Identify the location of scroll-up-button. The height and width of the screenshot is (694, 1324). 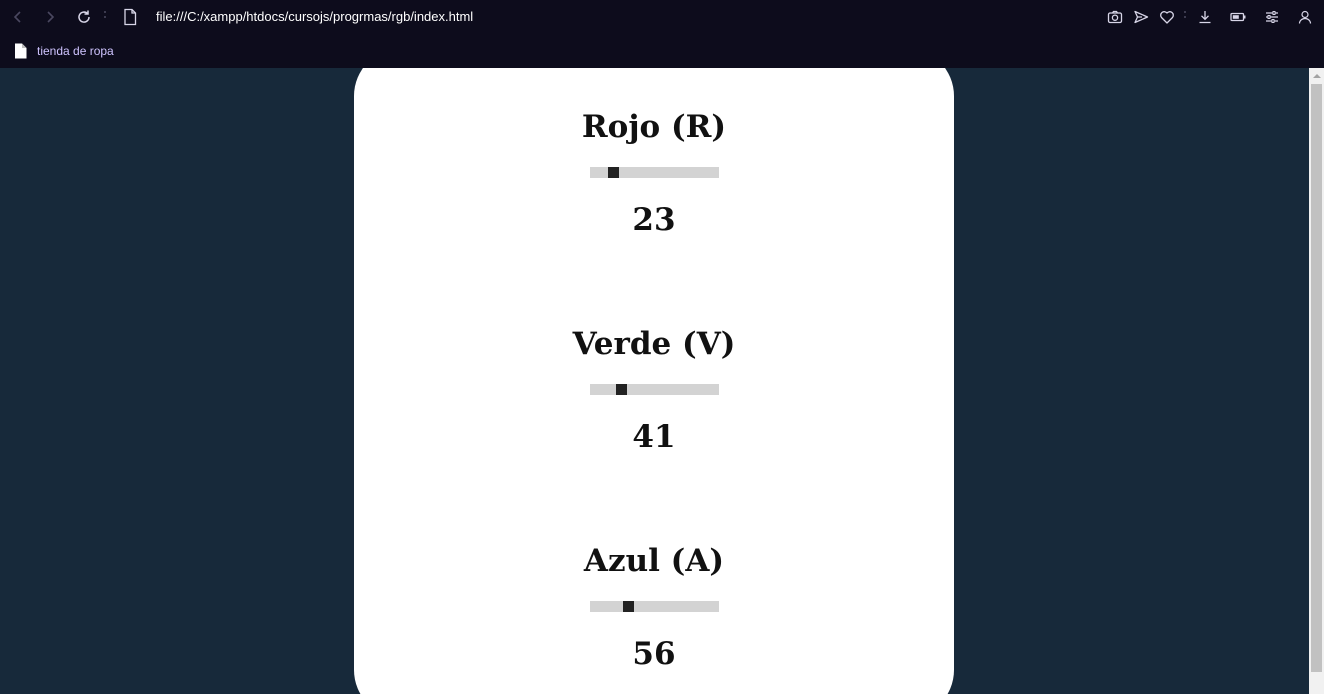
(1316, 75).